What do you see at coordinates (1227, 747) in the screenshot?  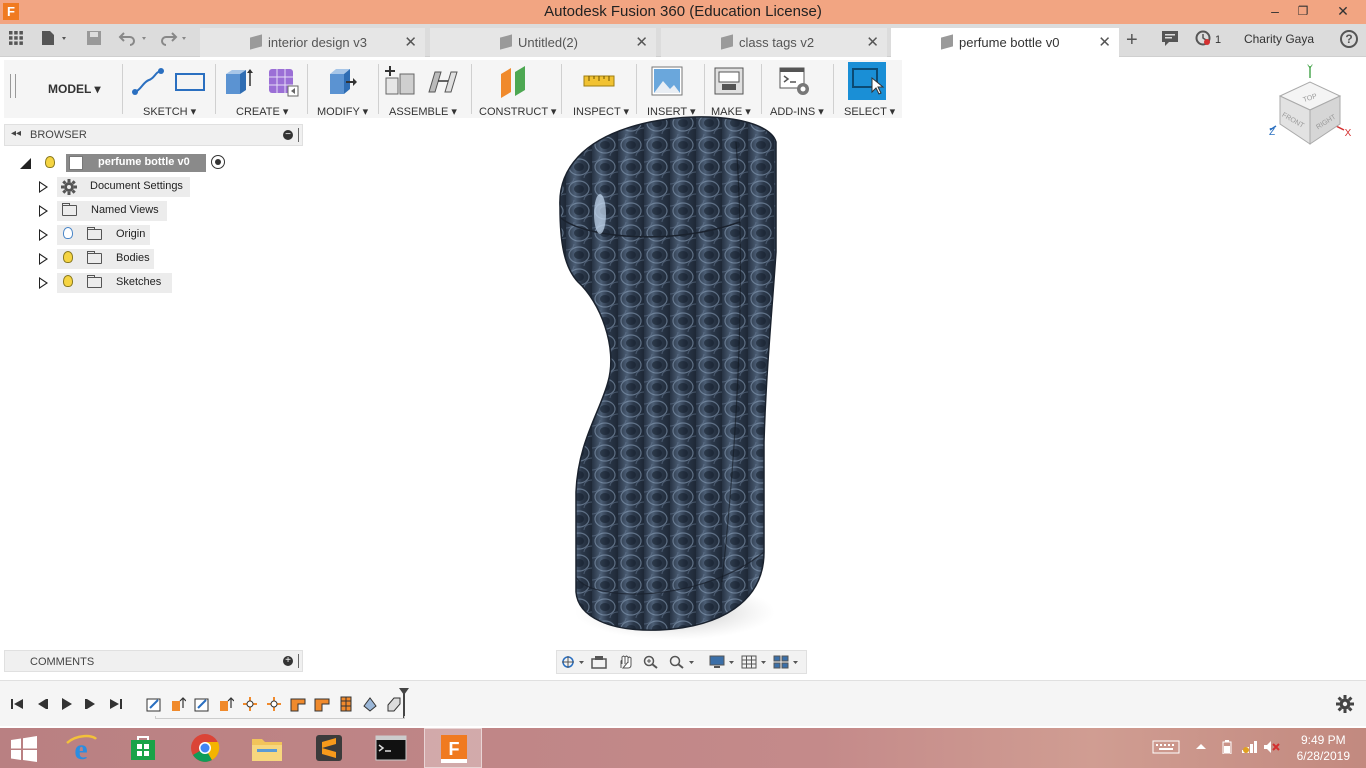 I see `battery-icon` at bounding box center [1227, 747].